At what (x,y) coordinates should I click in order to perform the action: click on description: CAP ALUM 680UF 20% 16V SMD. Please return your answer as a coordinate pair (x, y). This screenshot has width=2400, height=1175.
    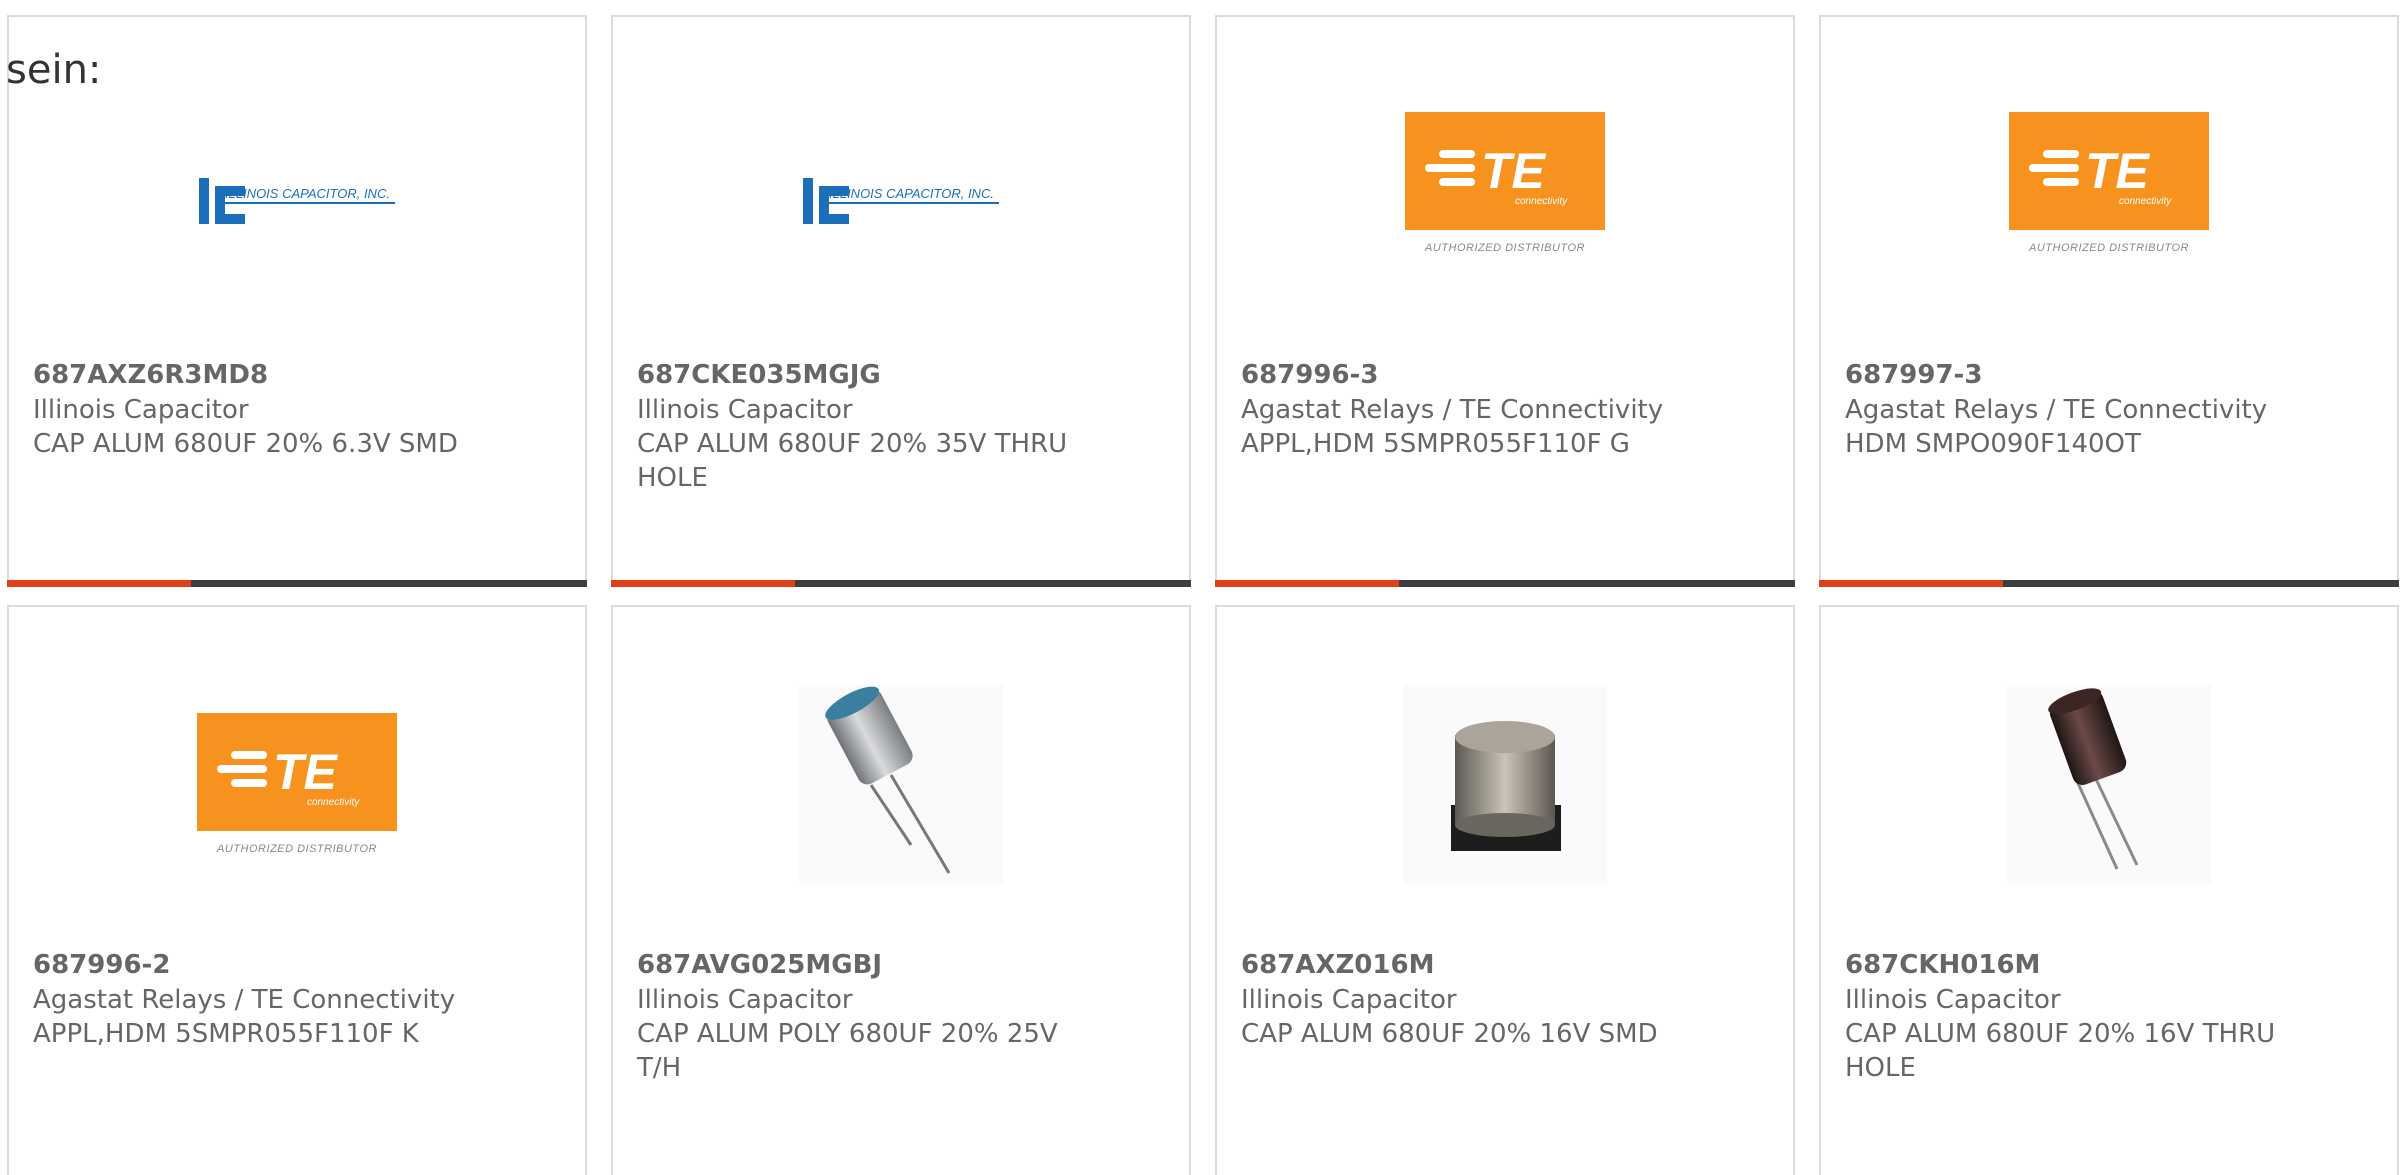
    Looking at the image, I should click on (1449, 1034).